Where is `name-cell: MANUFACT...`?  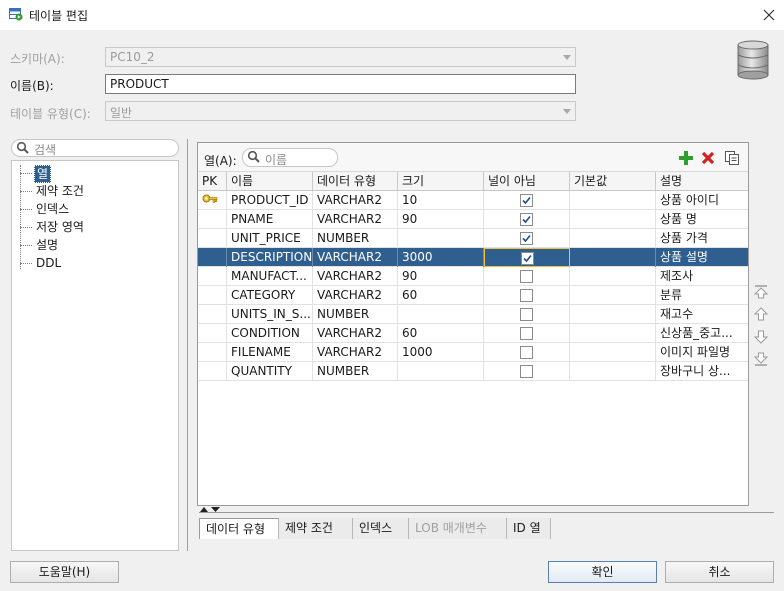 name-cell: MANUFACT... is located at coordinates (270, 276).